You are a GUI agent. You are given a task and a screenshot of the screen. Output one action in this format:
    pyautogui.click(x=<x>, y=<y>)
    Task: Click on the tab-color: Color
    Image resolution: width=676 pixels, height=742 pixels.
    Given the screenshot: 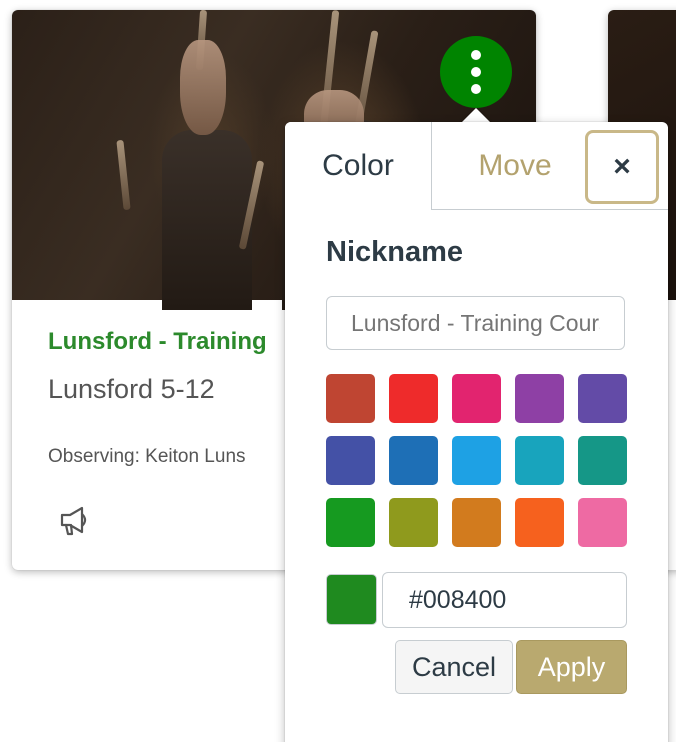 What is the action you would take?
    pyautogui.click(x=358, y=166)
    